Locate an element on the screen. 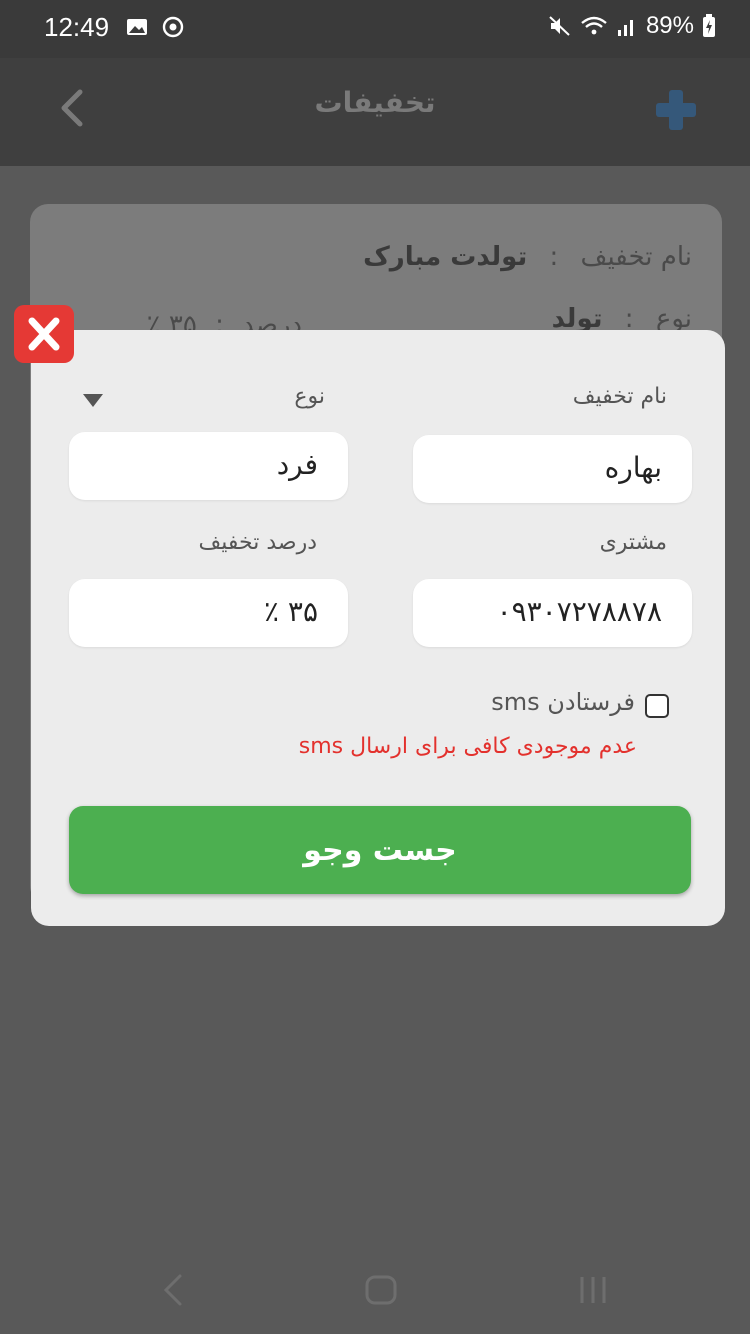 The width and height of the screenshot is (750, 1334). send-sms-label: فرستادن sms is located at coordinates (563, 702).